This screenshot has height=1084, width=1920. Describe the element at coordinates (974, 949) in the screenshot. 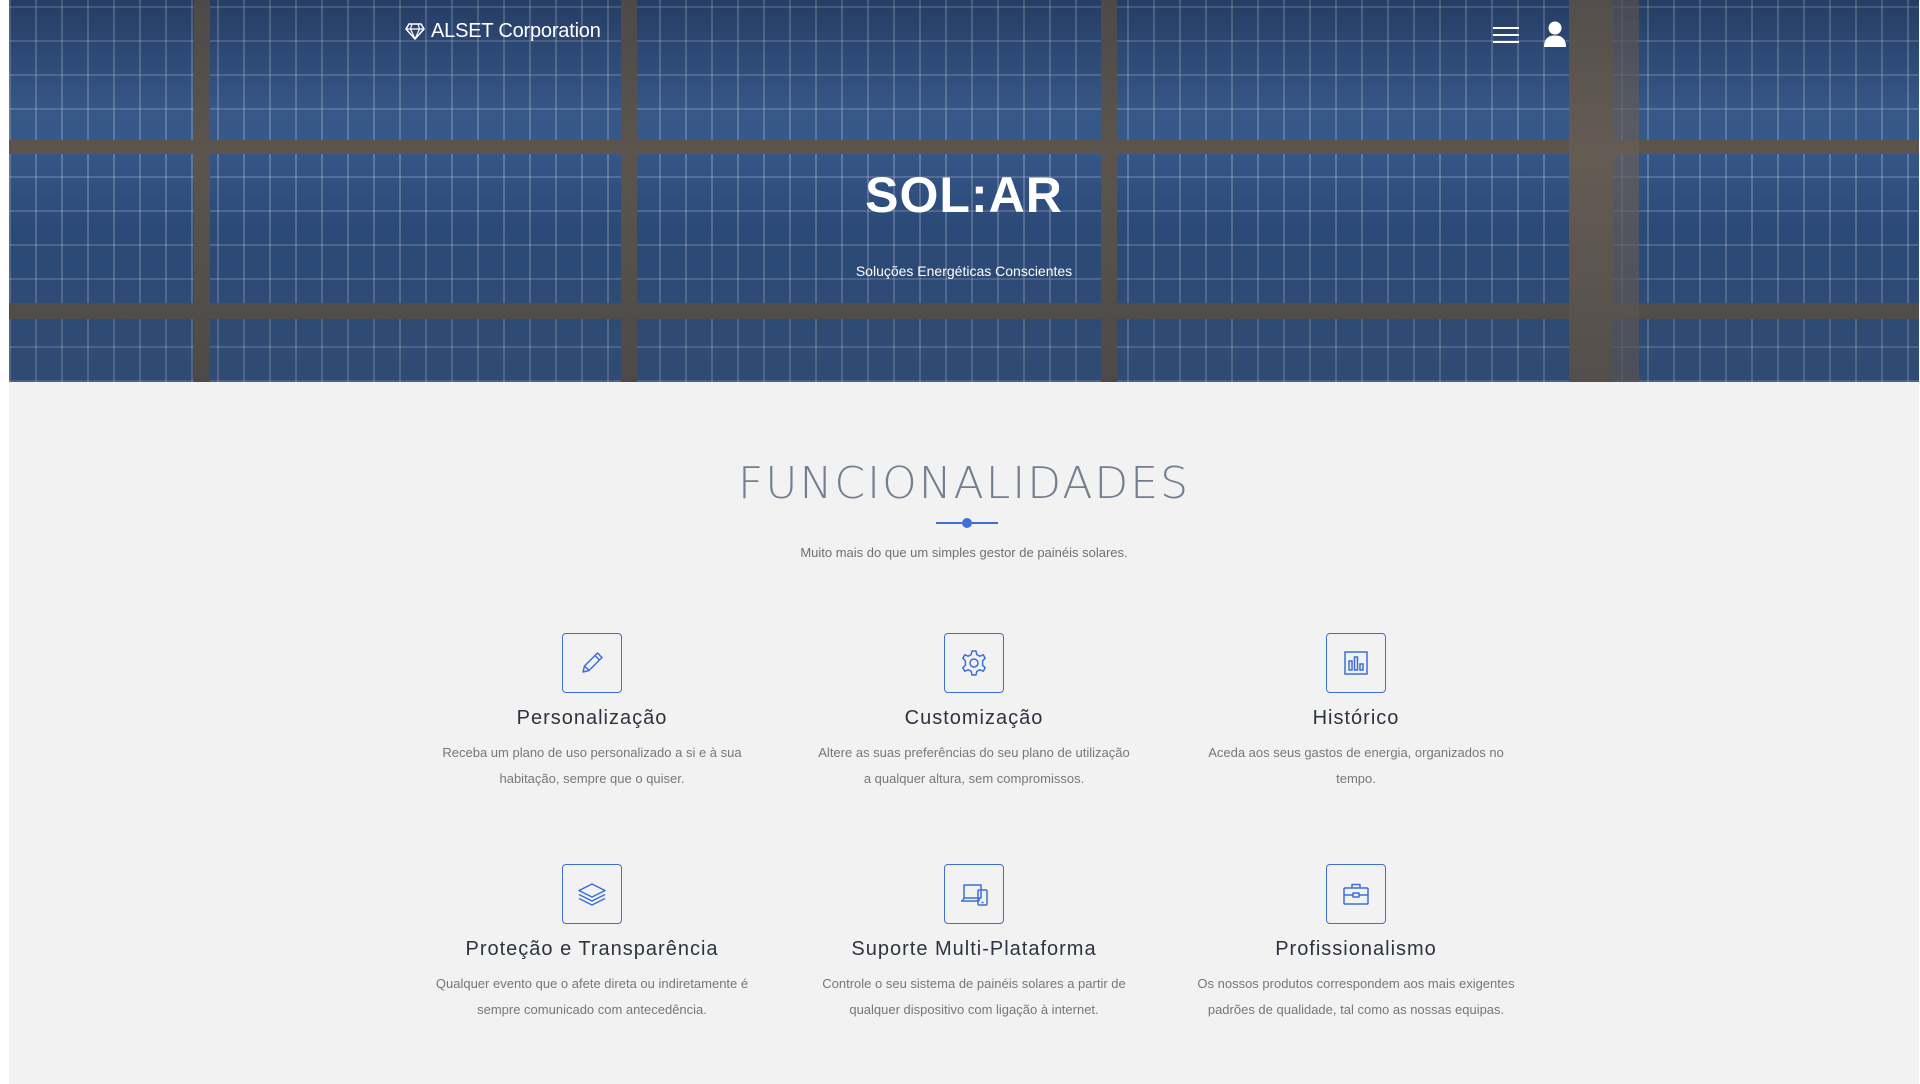

I see `feature-title: Suporte Multi-Plataforma` at that location.